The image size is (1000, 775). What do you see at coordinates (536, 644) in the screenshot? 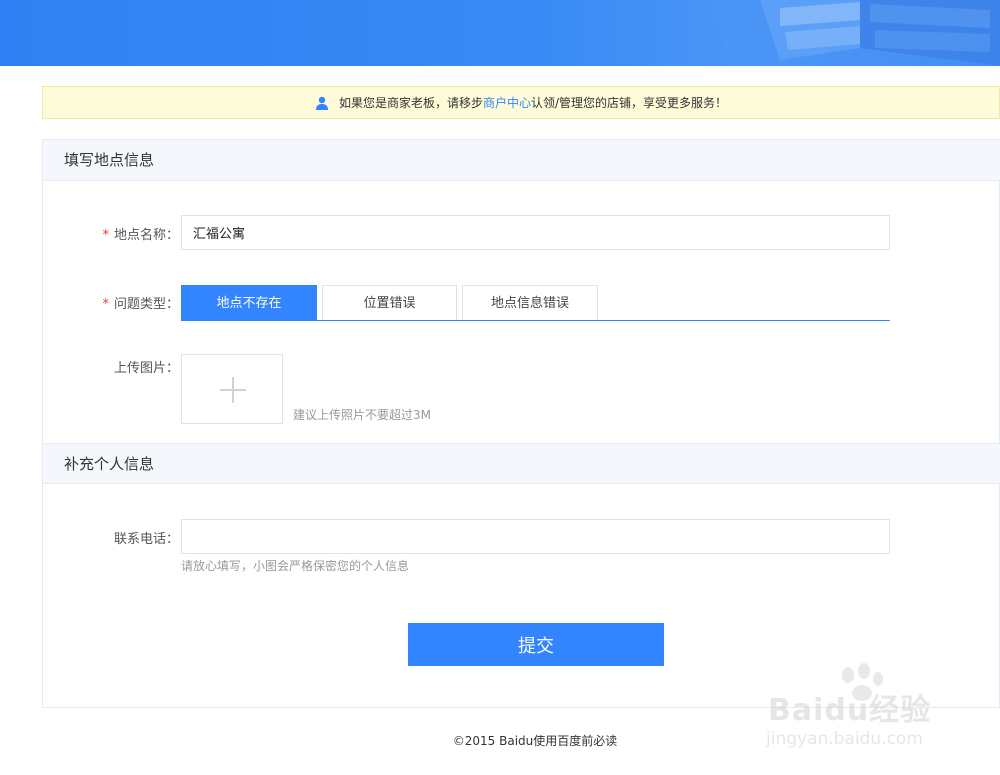
I see `submit-button: 提交` at bounding box center [536, 644].